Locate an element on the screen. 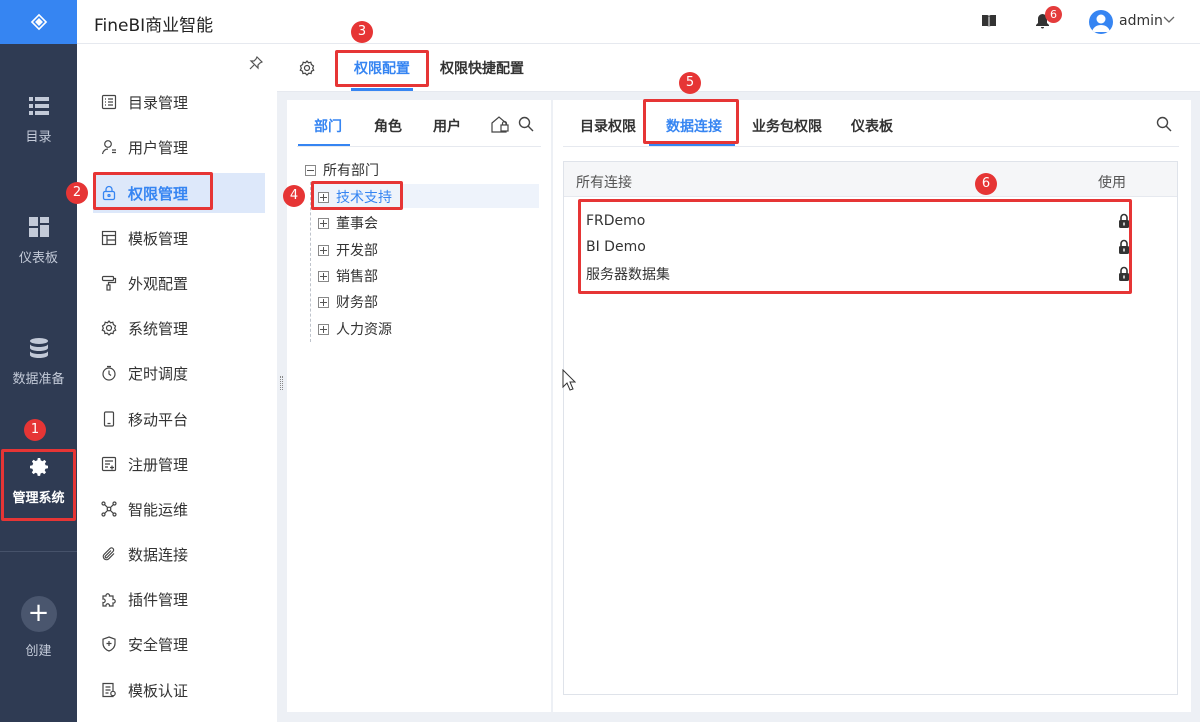 Image resolution: width=1200 pixels, height=722 pixels. tree-item-board: 董事会 is located at coordinates (348, 223).